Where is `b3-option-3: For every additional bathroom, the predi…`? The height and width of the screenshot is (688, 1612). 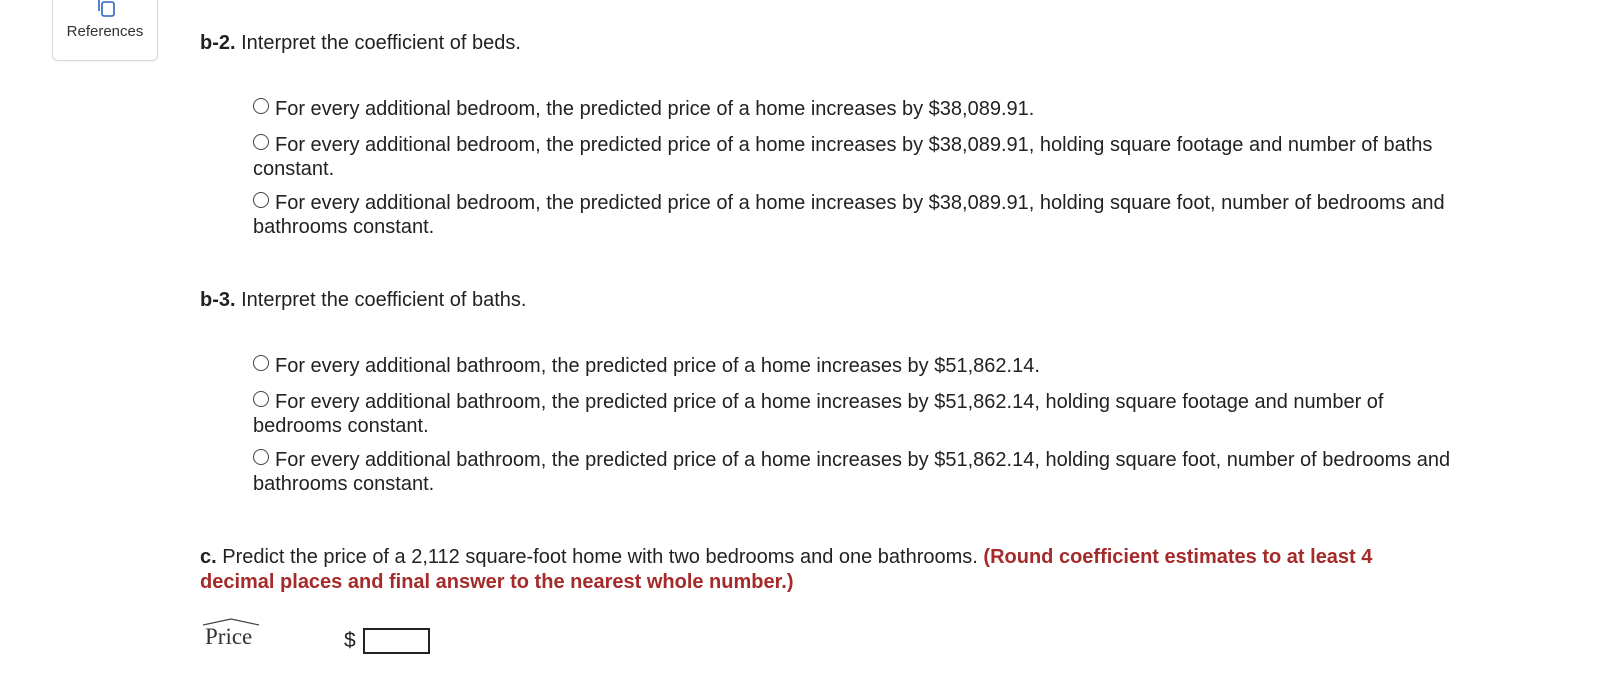 b3-option-3: For every additional bathroom, the predi… is located at coordinates (858, 472).